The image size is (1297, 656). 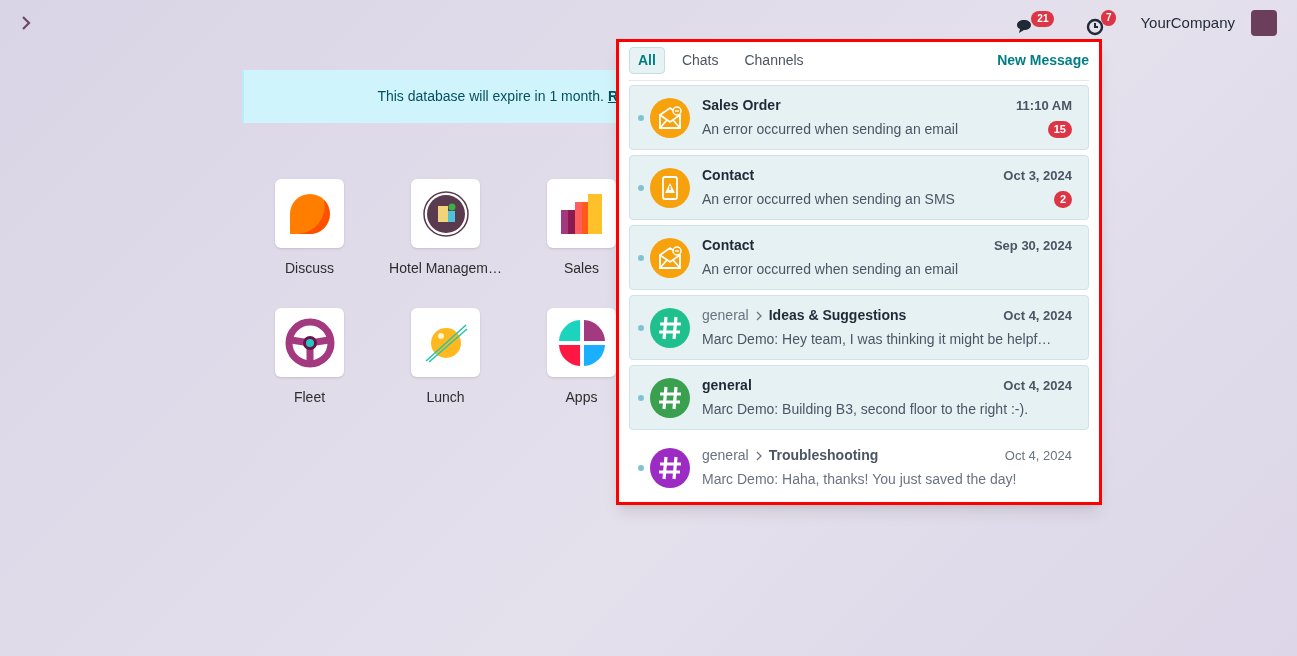 What do you see at coordinates (581, 268) in the screenshot?
I see `app-name: Sales` at bounding box center [581, 268].